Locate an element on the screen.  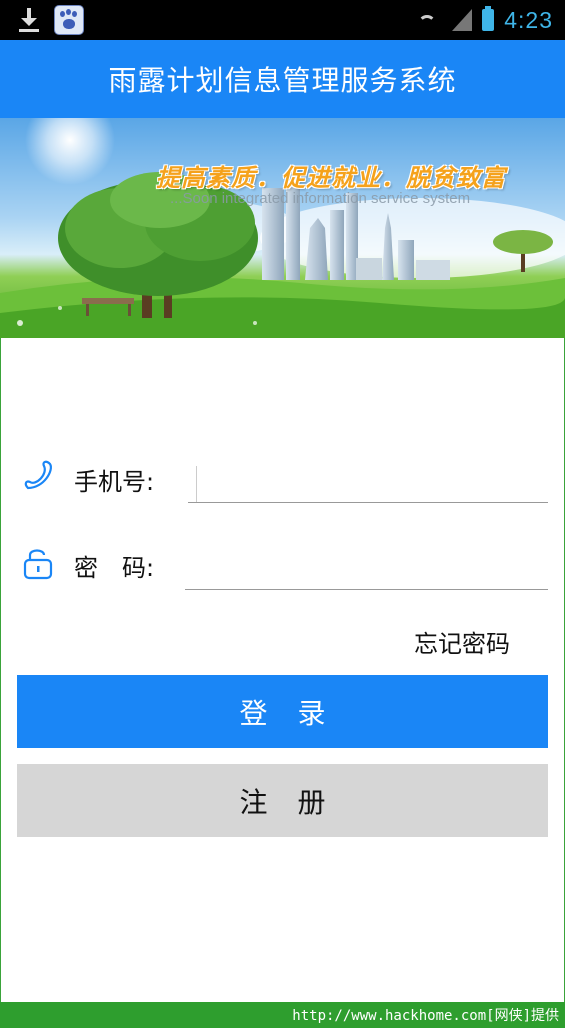
download-icon is located at coordinates (29, 20).